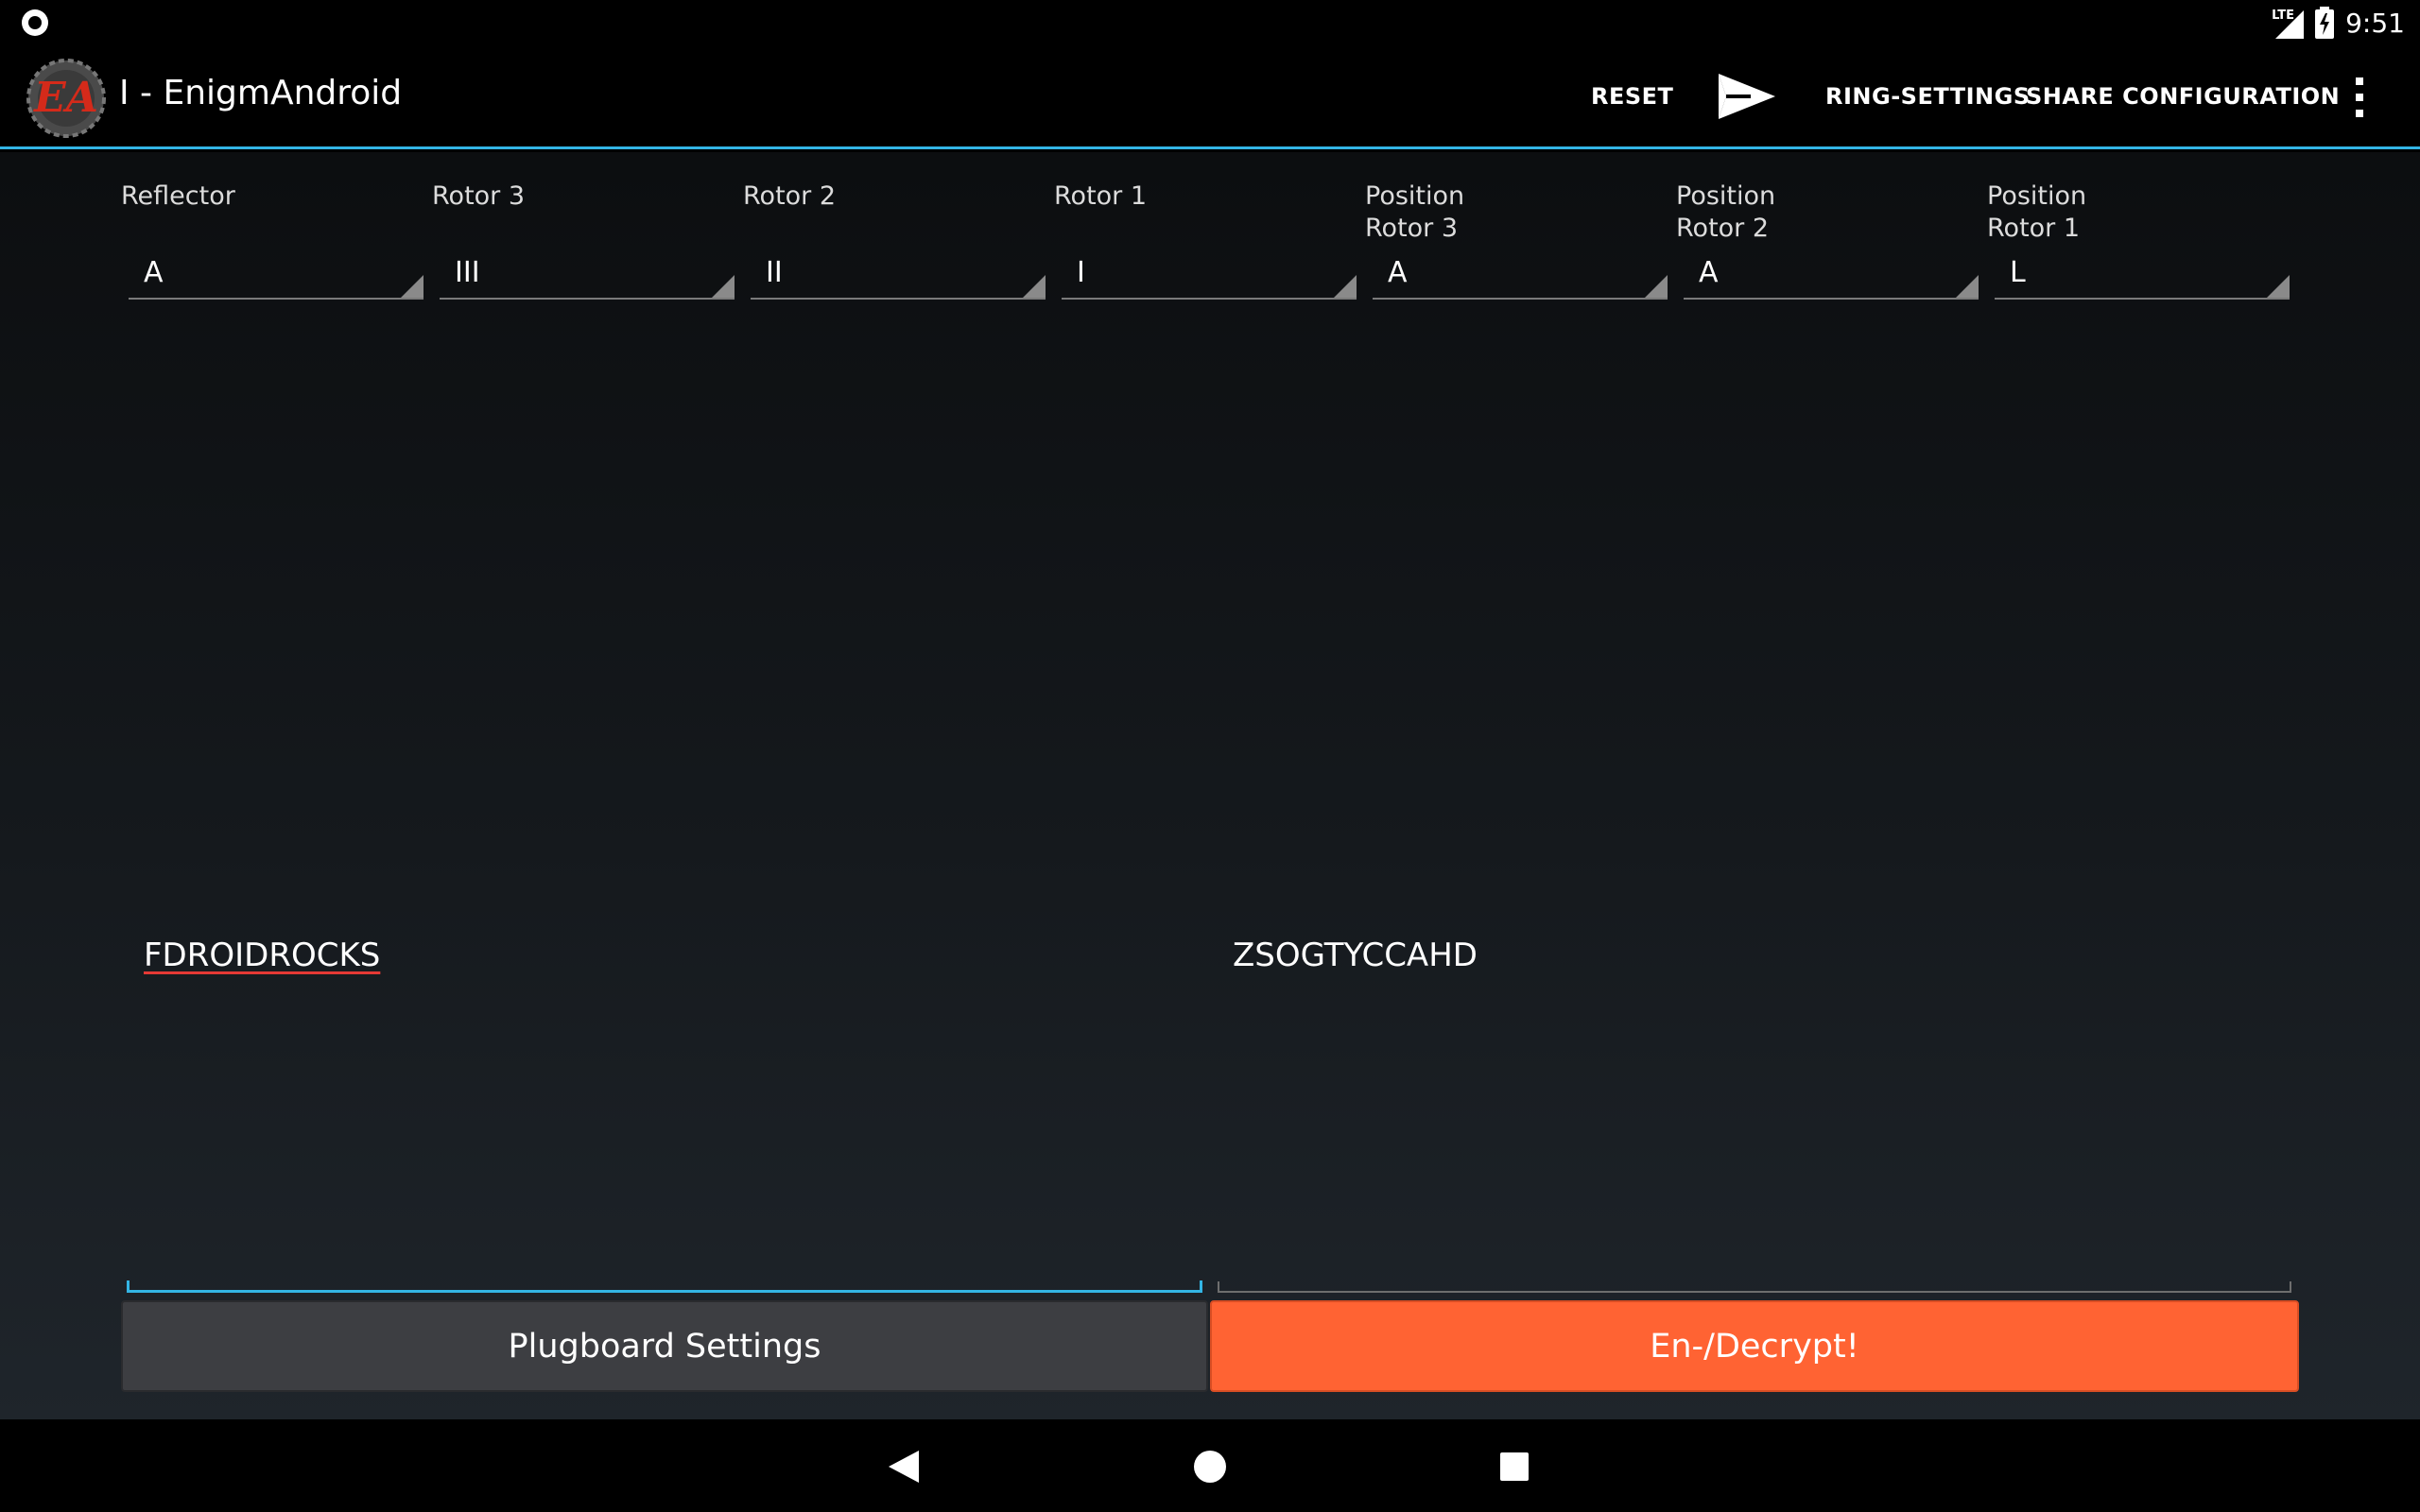  Describe the element at coordinates (1210, 273) in the screenshot. I see `rotor-1-spinner: I` at that location.